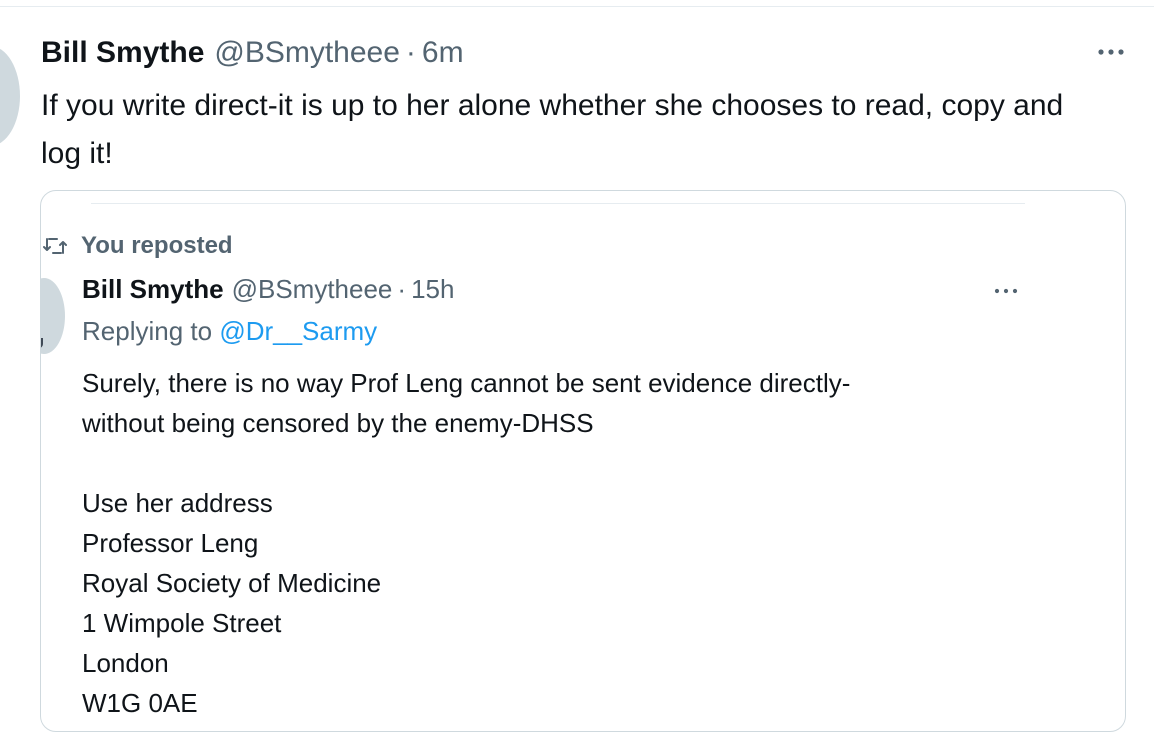  What do you see at coordinates (232, 583) in the screenshot?
I see `address-organization: Royal Society of Medicine` at bounding box center [232, 583].